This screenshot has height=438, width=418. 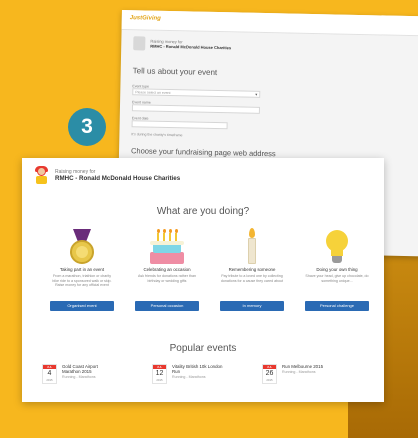 I want to click on light-bulb-icon, so click(x=337, y=246).